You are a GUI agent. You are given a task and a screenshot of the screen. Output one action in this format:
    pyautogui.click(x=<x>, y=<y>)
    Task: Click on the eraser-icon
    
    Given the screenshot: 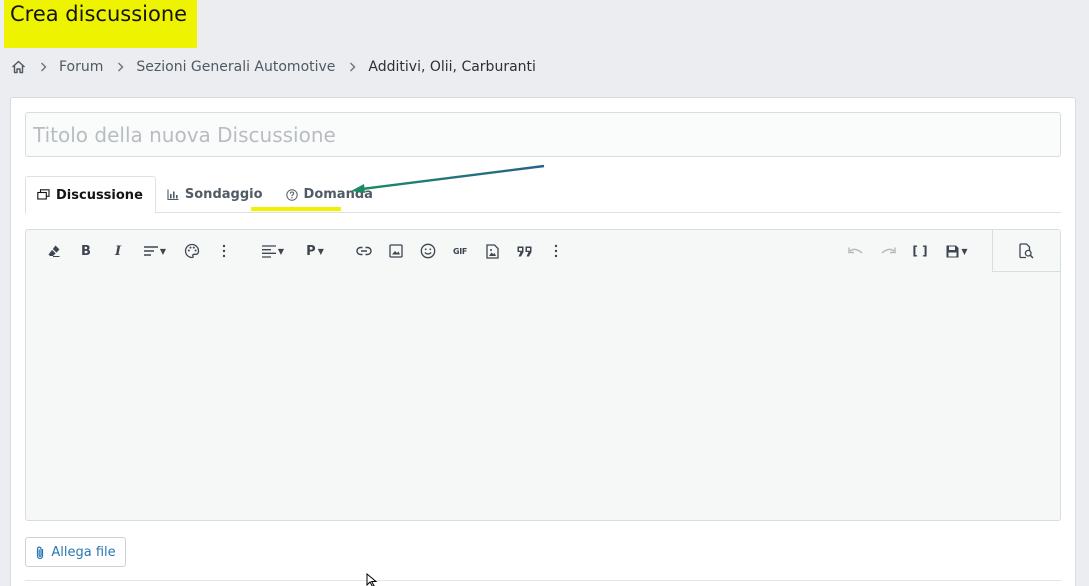 What is the action you would take?
    pyautogui.click(x=54, y=251)
    